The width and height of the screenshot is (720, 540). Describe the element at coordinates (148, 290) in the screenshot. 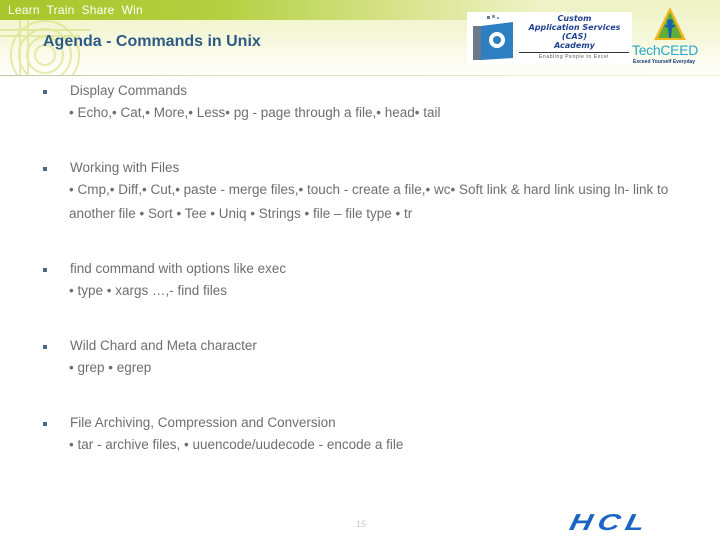

I see `agenda-item-detail: • type • xargs …,- find files` at that location.